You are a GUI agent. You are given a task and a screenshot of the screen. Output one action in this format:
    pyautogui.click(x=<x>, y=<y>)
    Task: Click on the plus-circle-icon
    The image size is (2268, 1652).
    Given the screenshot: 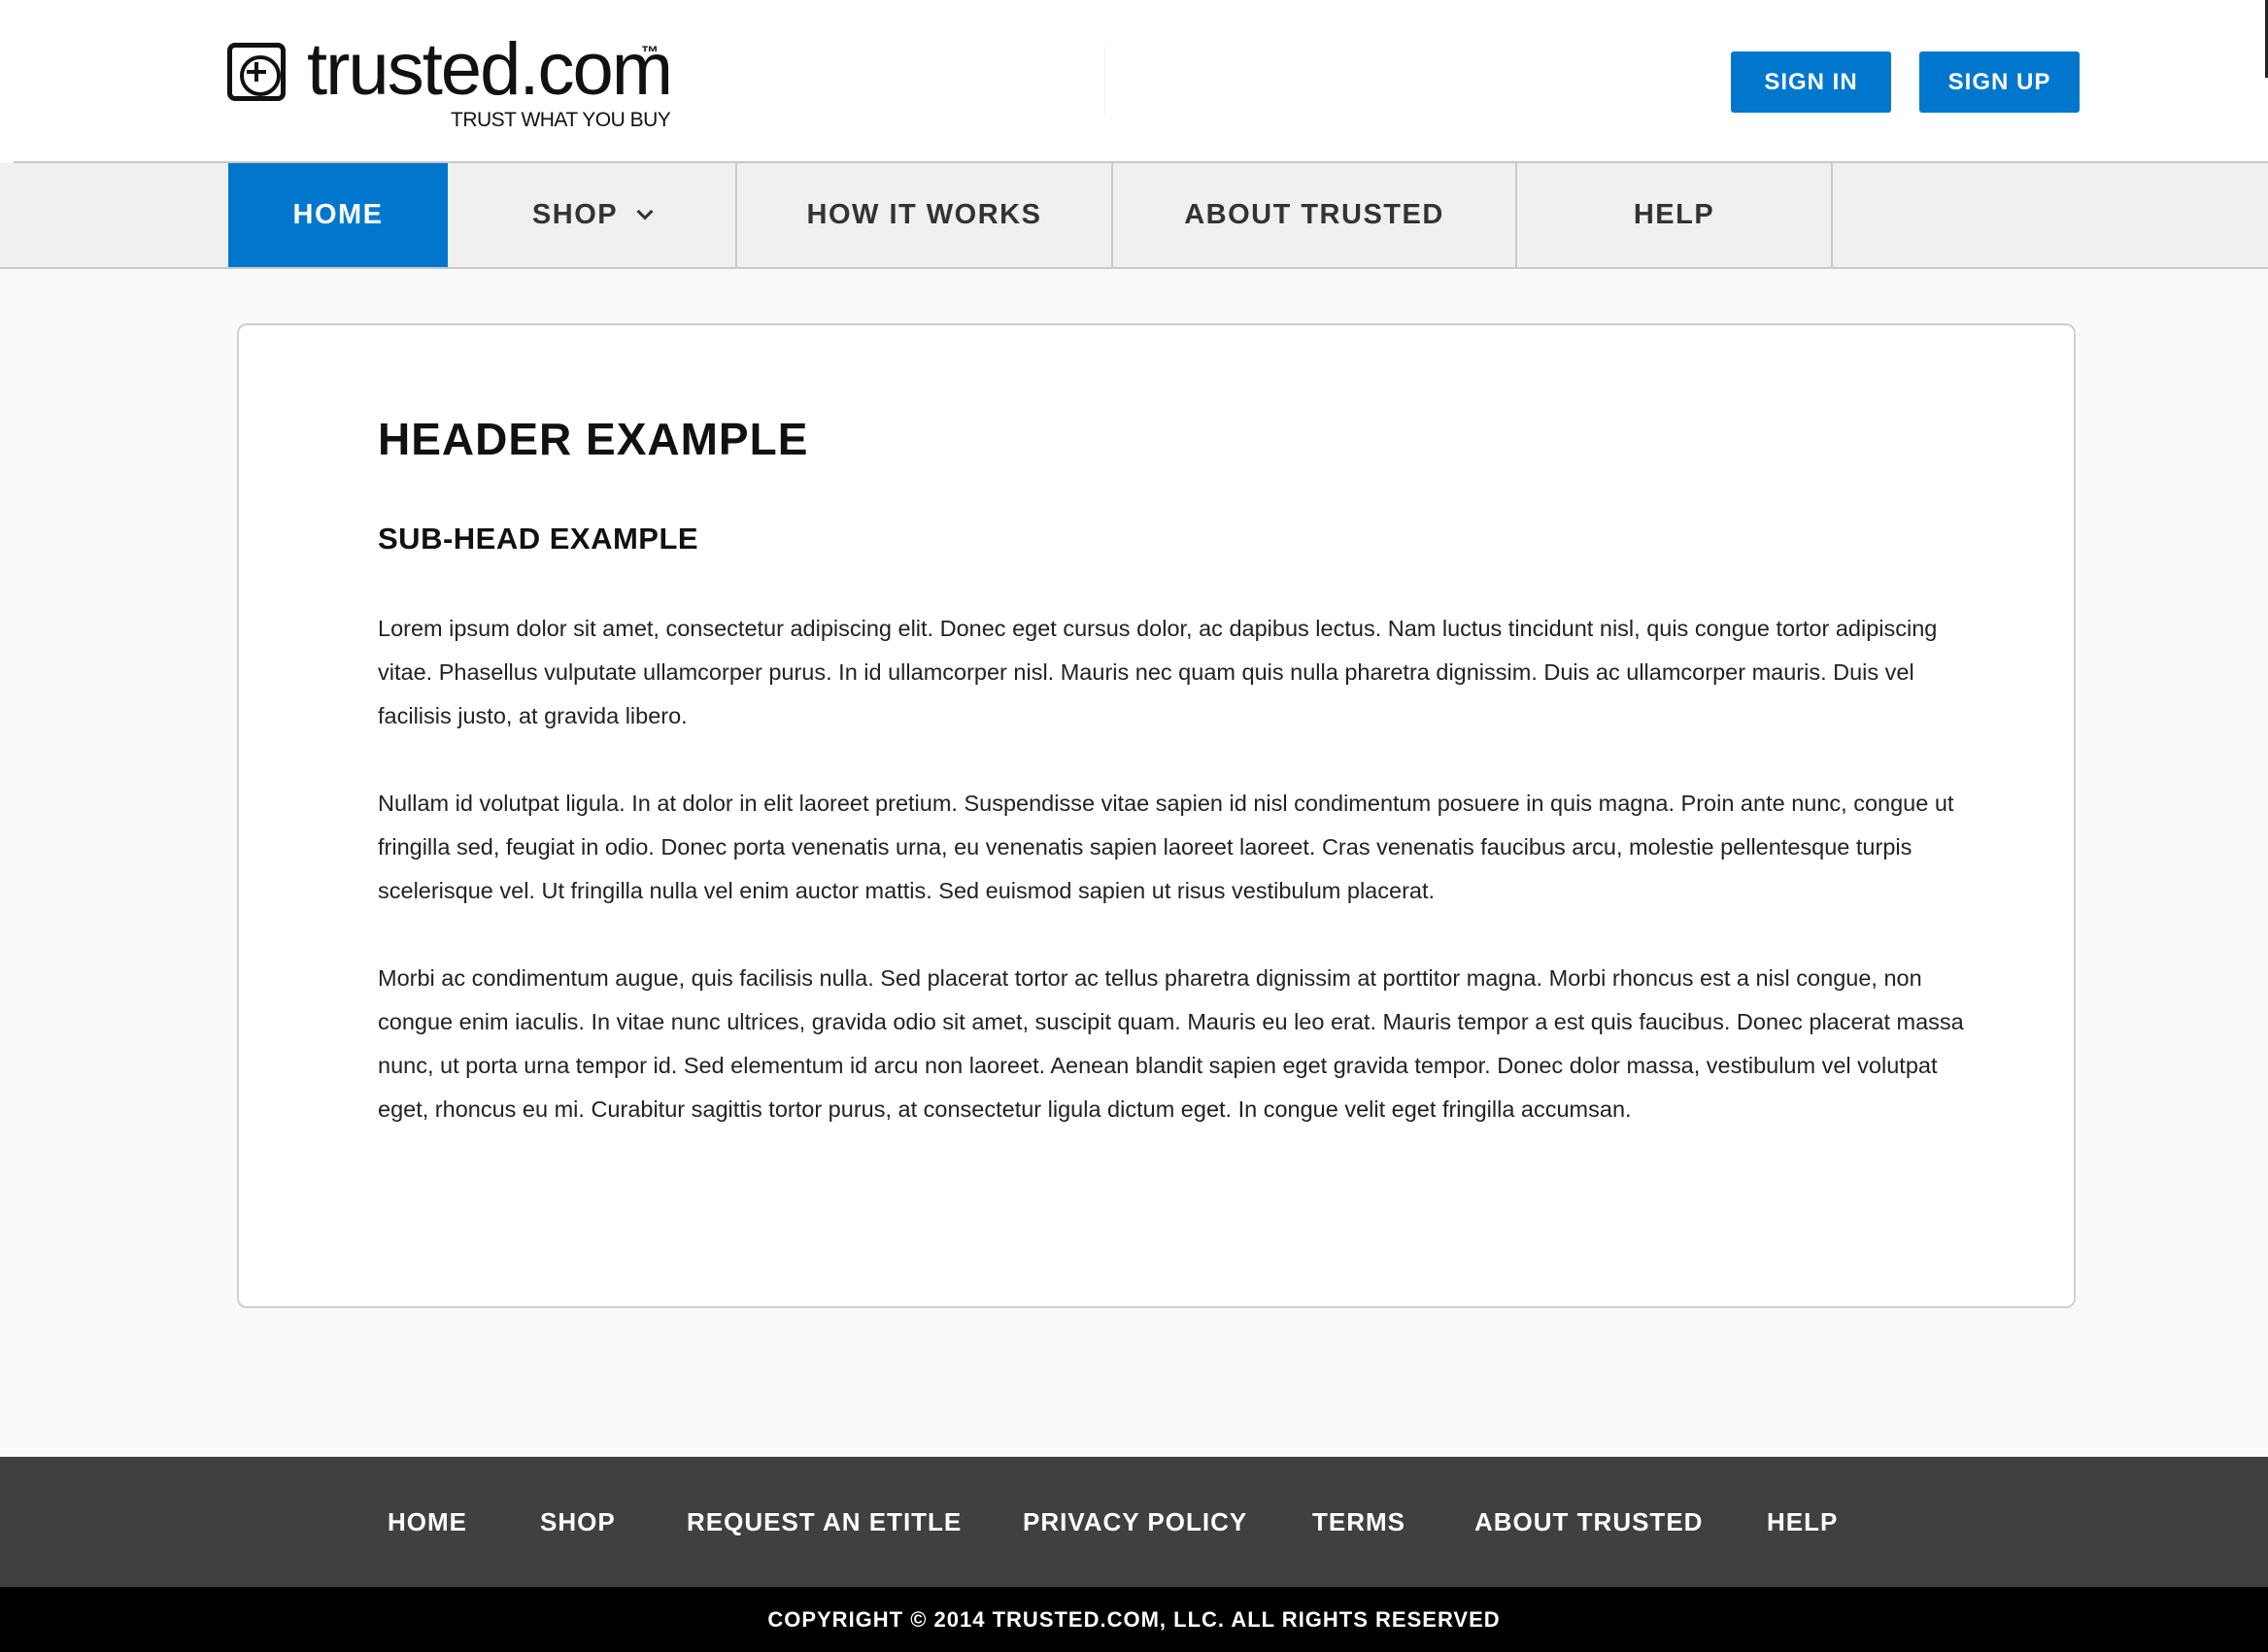 What is the action you would take?
    pyautogui.click(x=256, y=72)
    